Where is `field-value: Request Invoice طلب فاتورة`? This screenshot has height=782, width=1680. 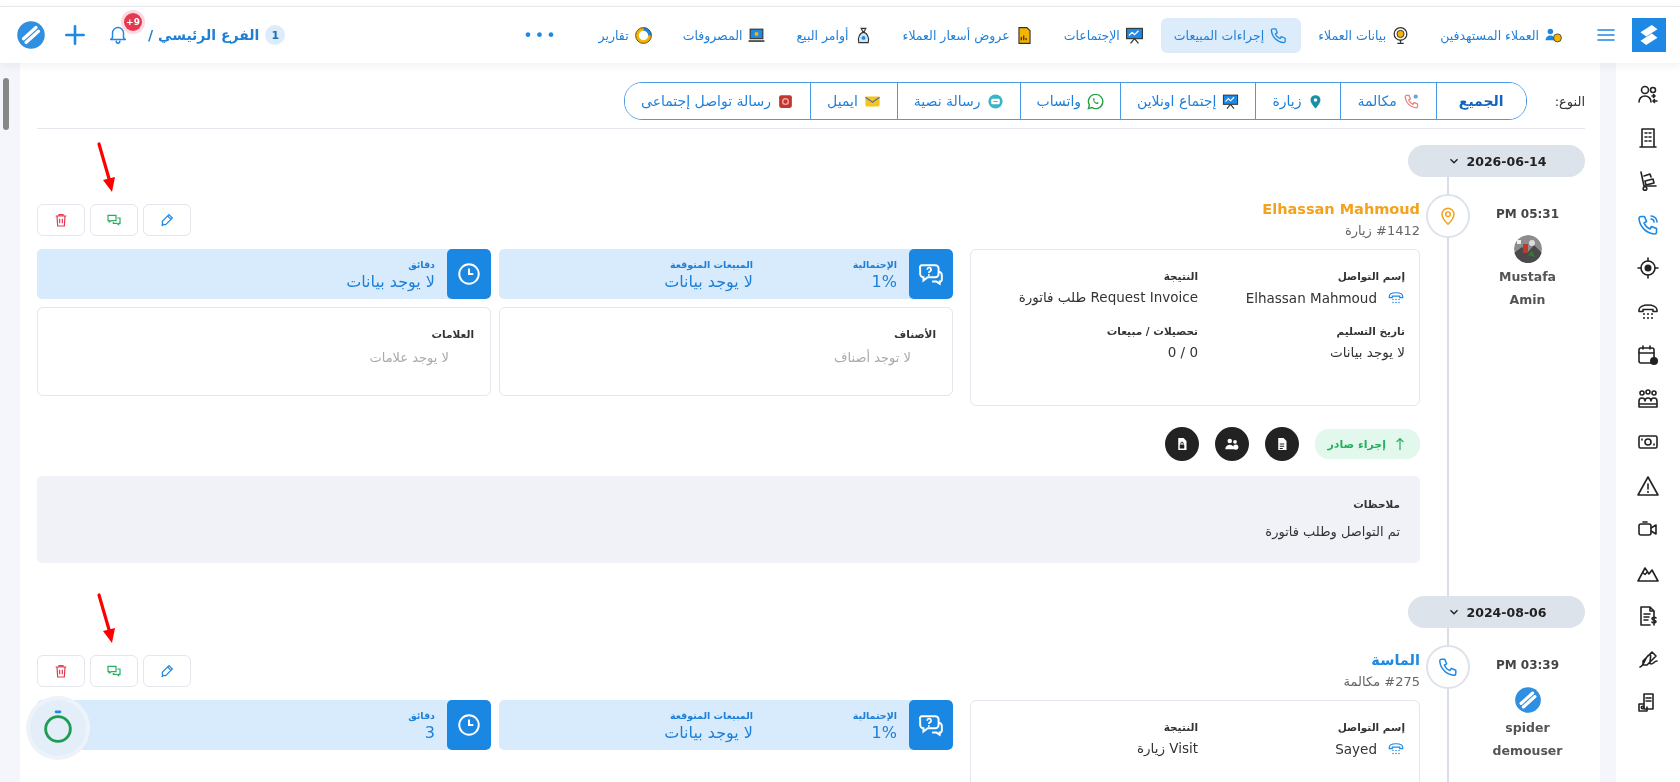
field-value: Request Invoice طلب فاتورة is located at coordinates (1108, 297).